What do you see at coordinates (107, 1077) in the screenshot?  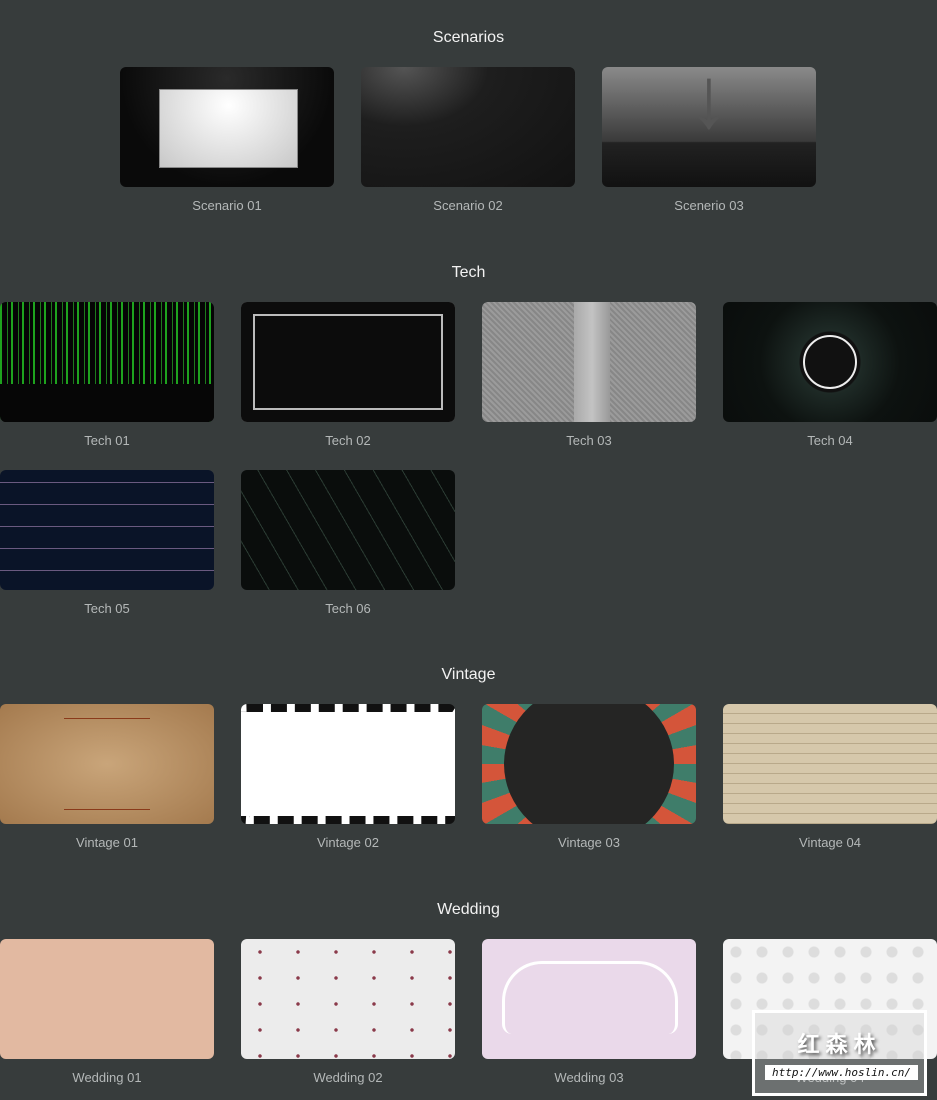 I see `template-label: Wedding 01` at bounding box center [107, 1077].